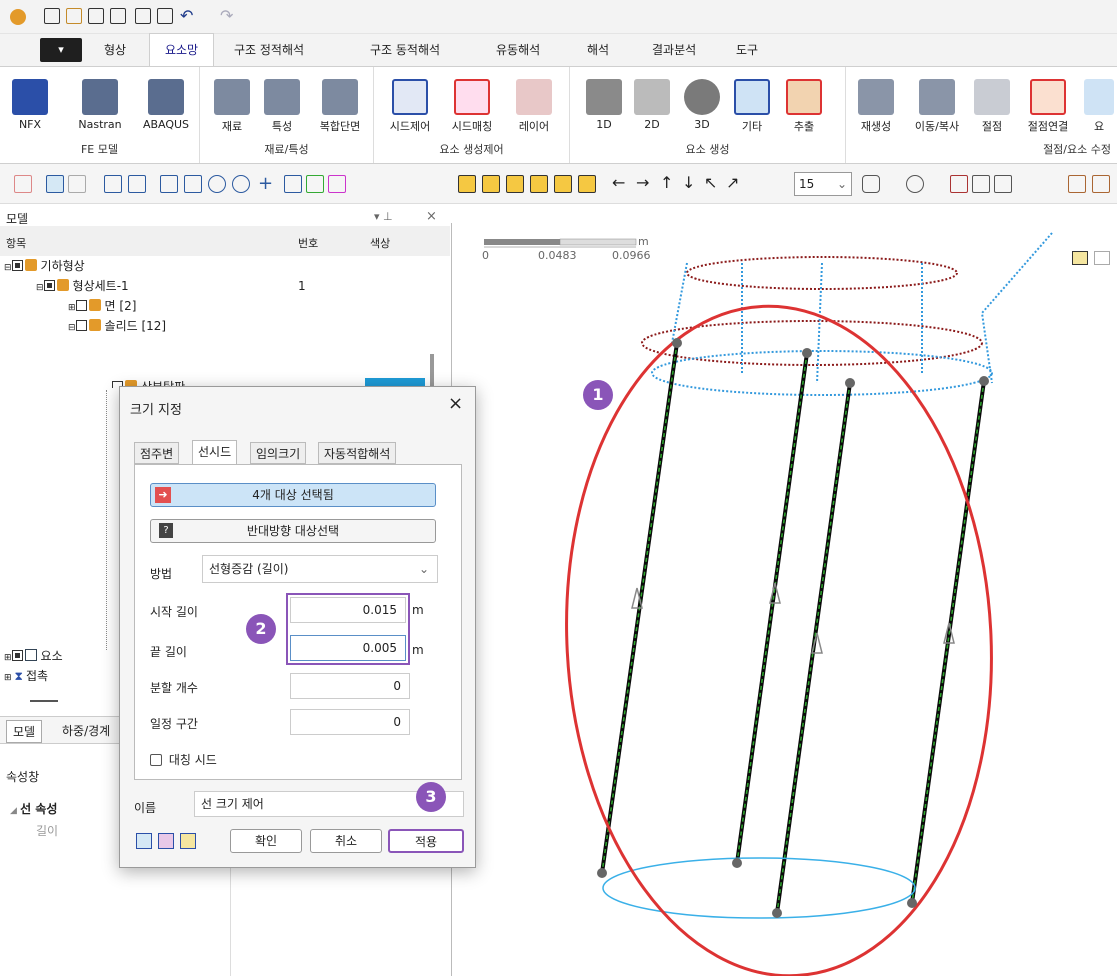 This screenshot has height=979, width=1117. What do you see at coordinates (96, 16) in the screenshot?
I see `open-recent-icon` at bounding box center [96, 16].